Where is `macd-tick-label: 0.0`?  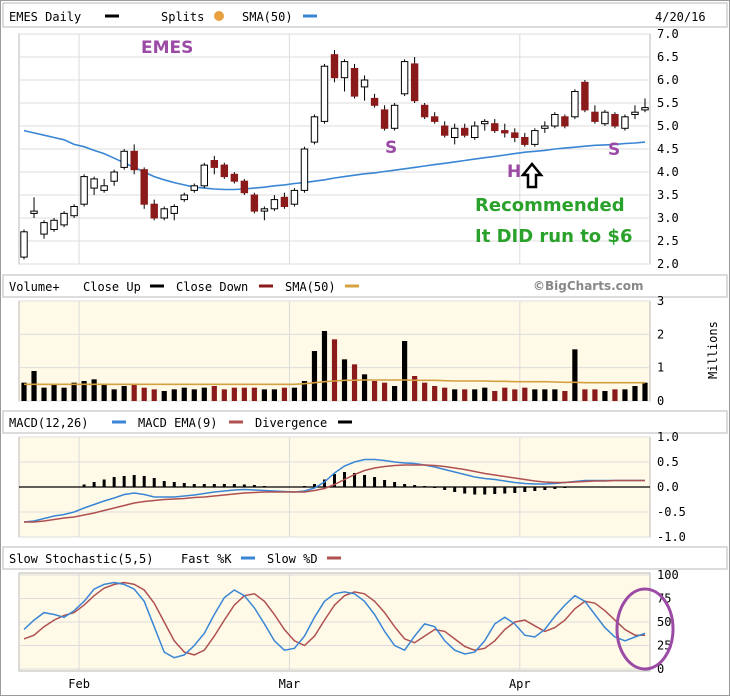
macd-tick-label: 0.0 is located at coordinates (668, 487).